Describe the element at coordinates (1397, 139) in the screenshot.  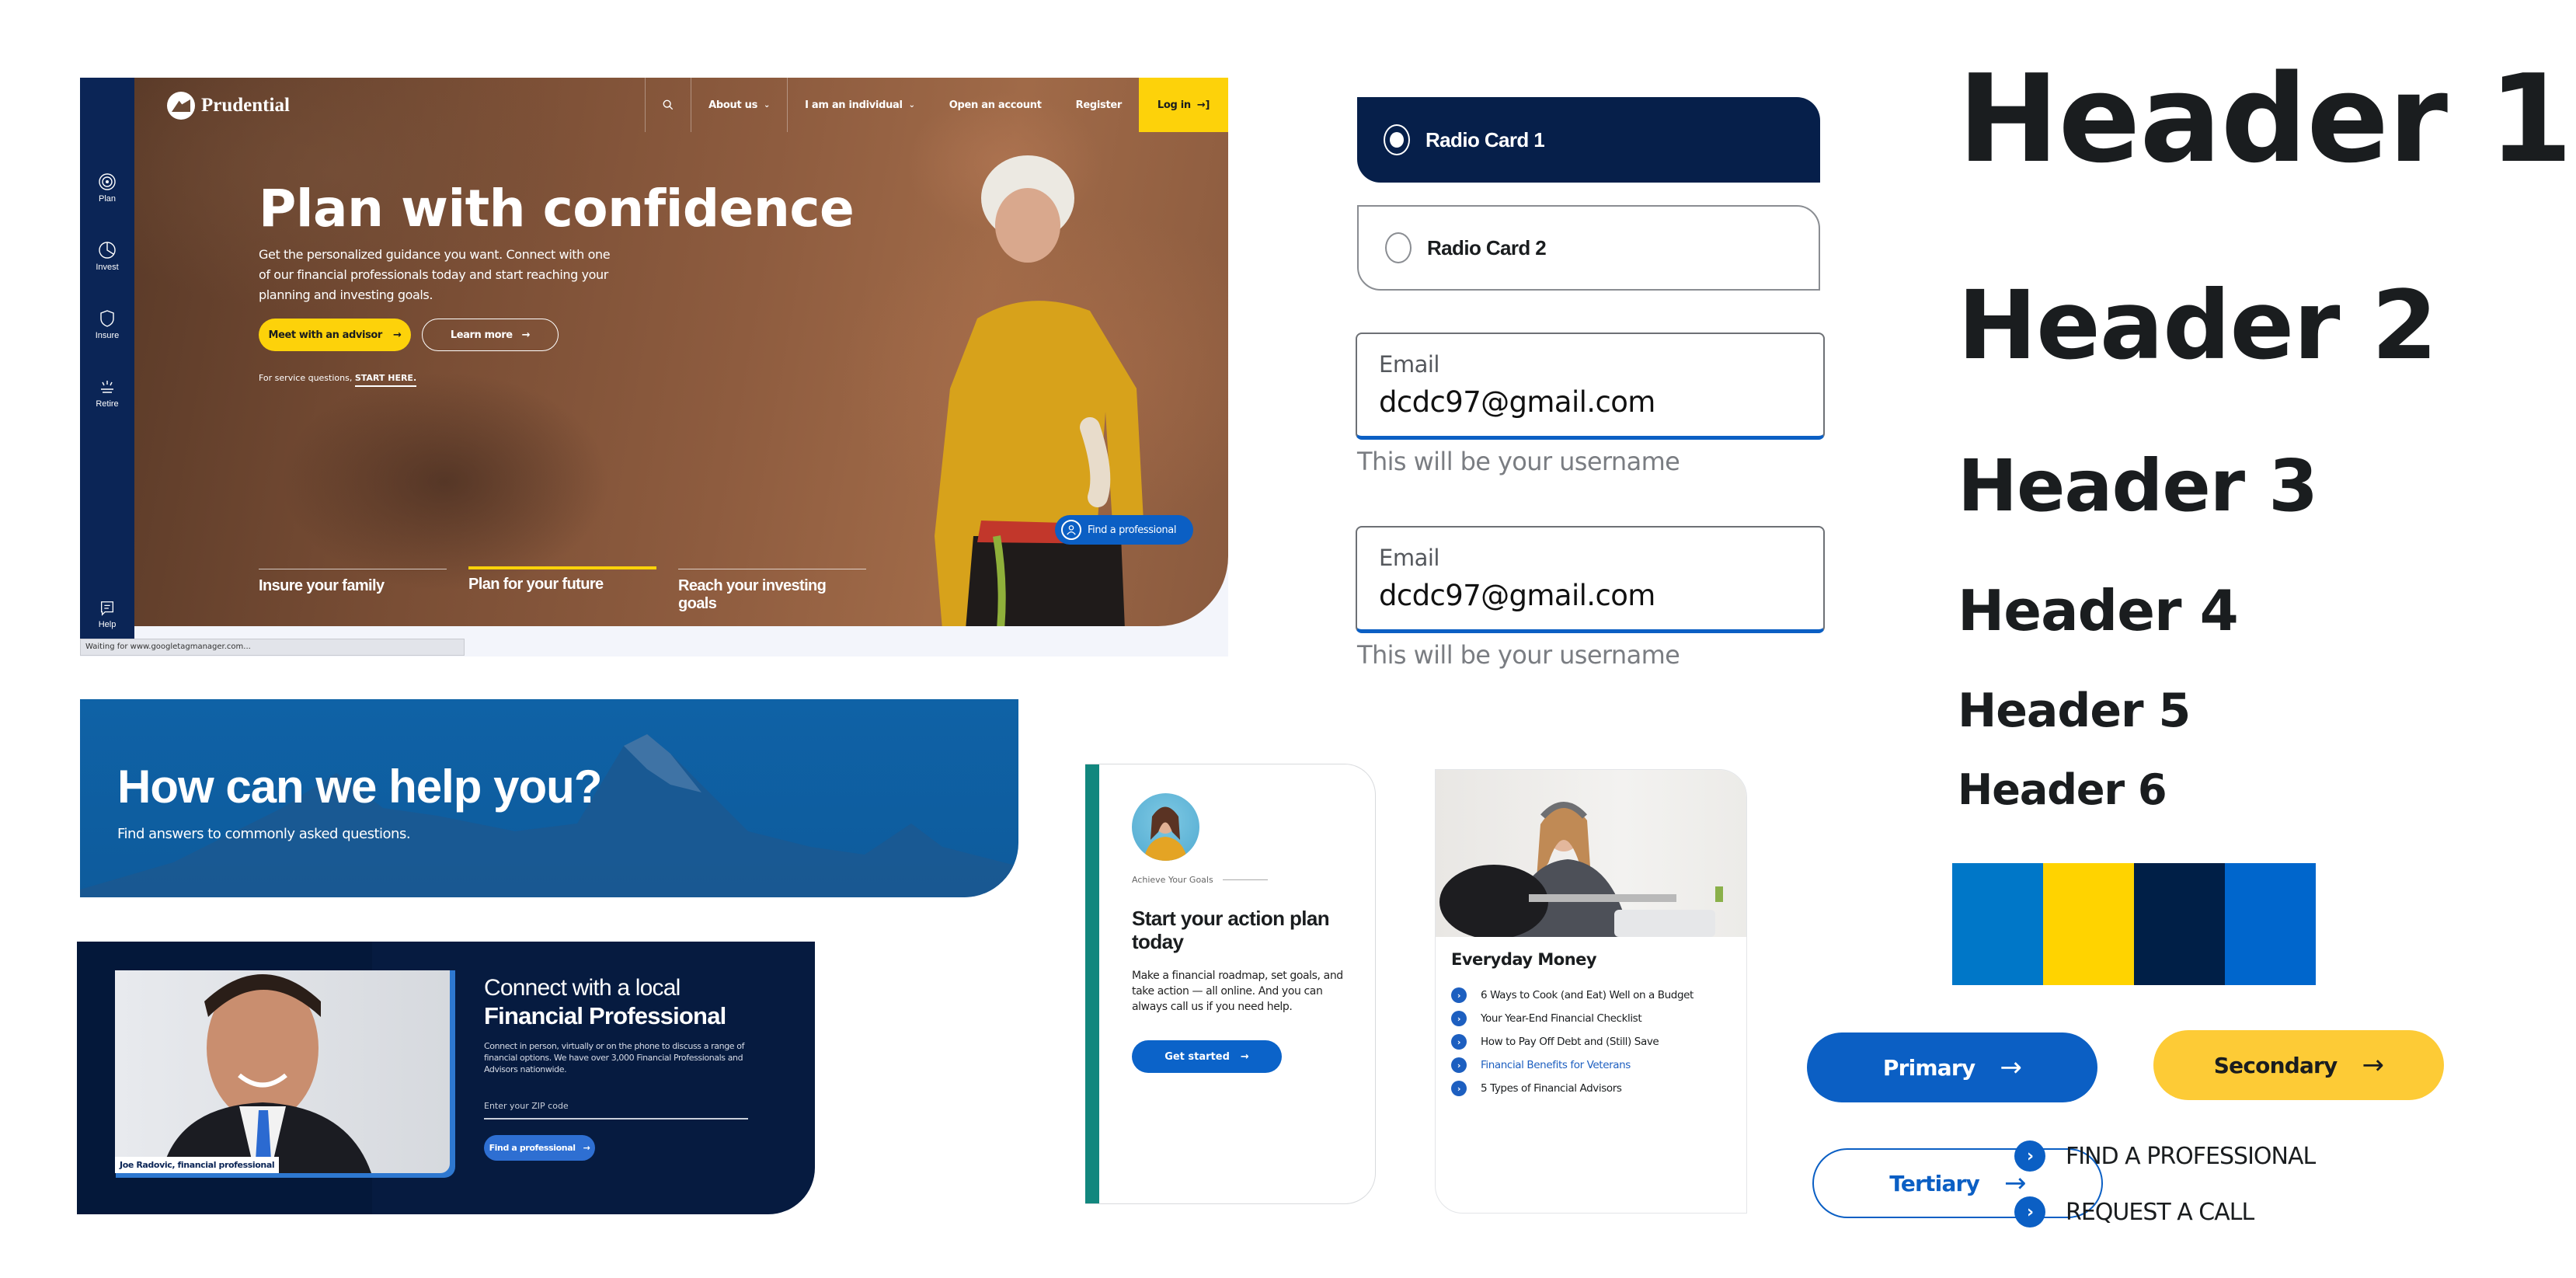
I see `radio-selected-icon` at that location.